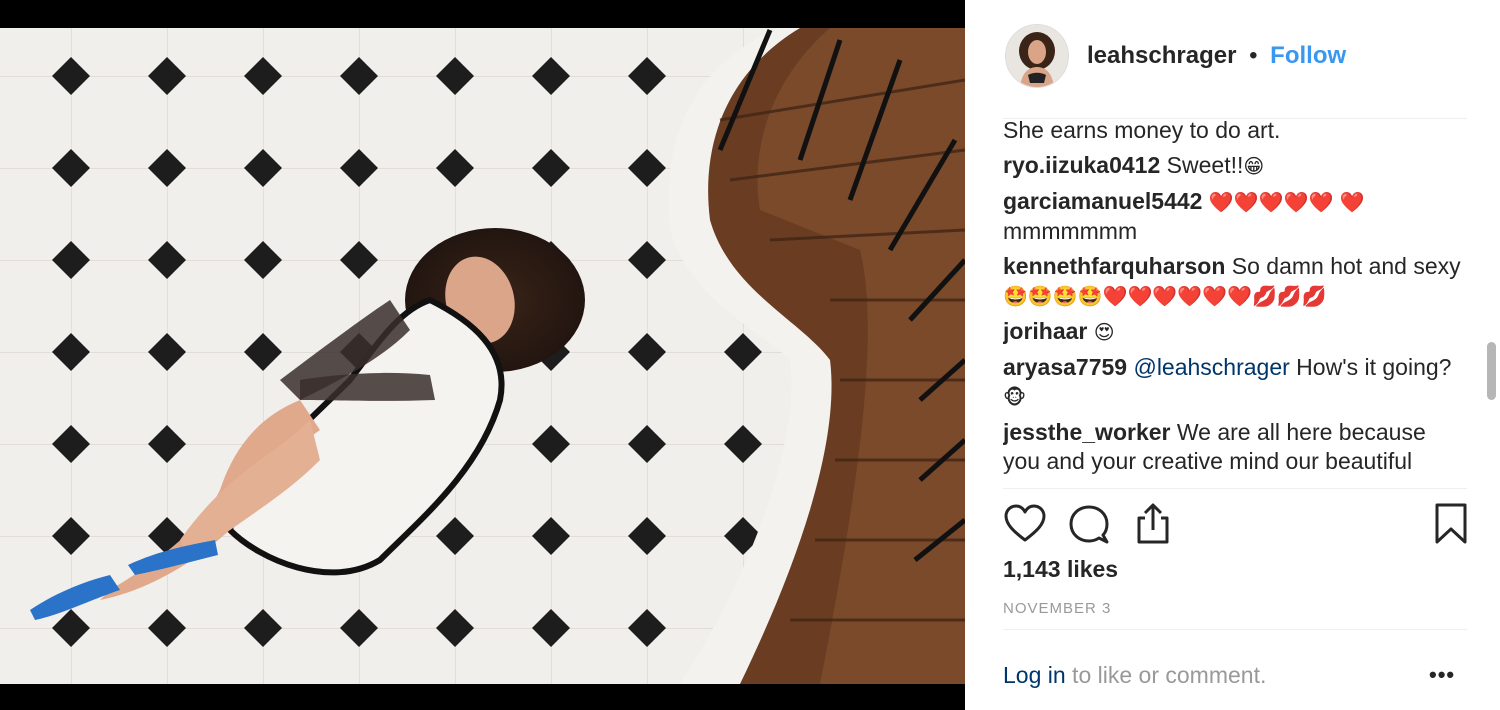 This screenshot has width=1500, height=710. What do you see at coordinates (1045, 331) in the screenshot?
I see `comment-username: jorihaar` at bounding box center [1045, 331].